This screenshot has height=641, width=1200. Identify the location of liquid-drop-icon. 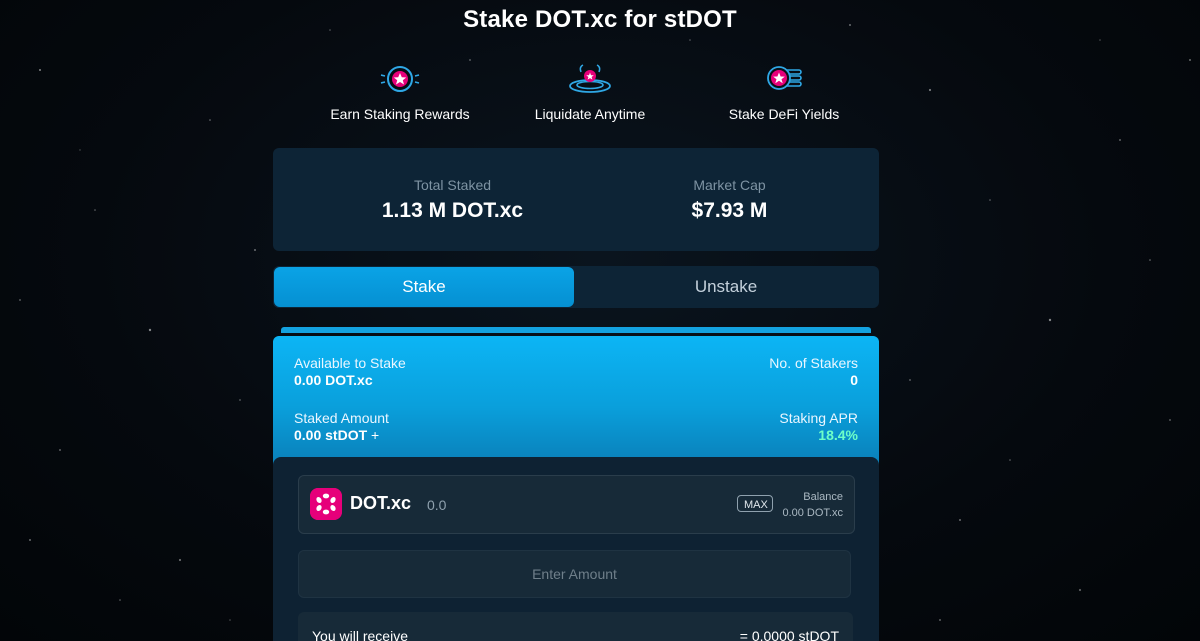
(590, 78).